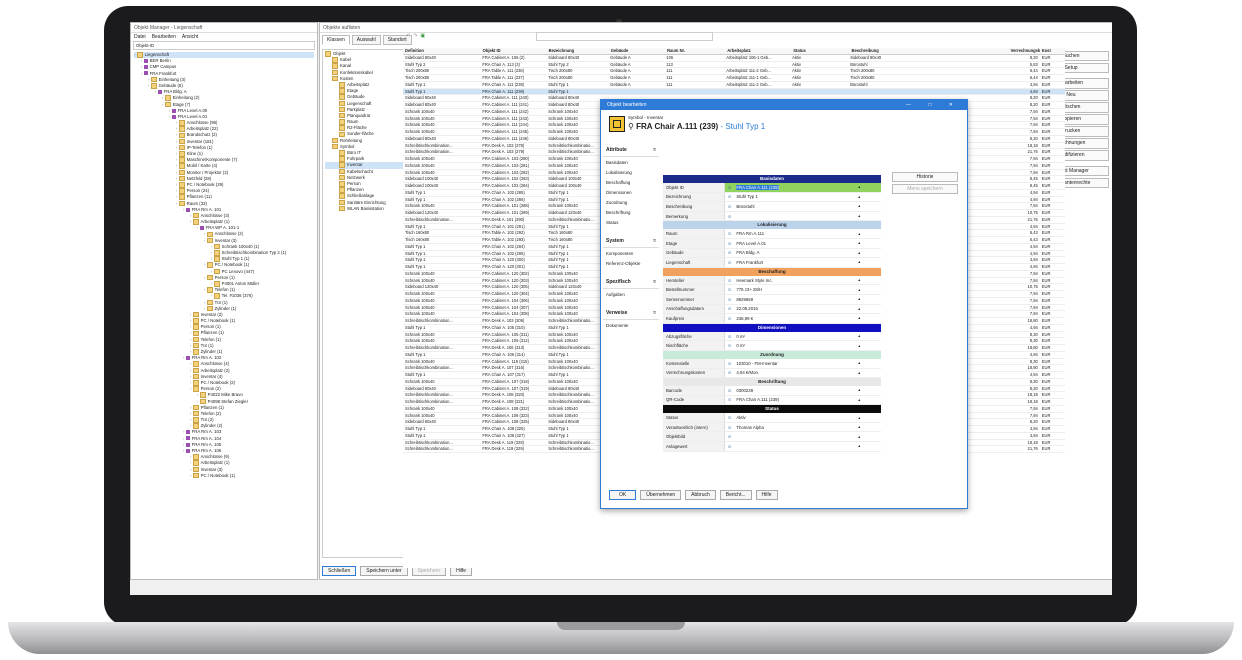  Describe the element at coordinates (224, 476) in the screenshot. I see `tree-node: › PC / Notebook (1)` at that location.